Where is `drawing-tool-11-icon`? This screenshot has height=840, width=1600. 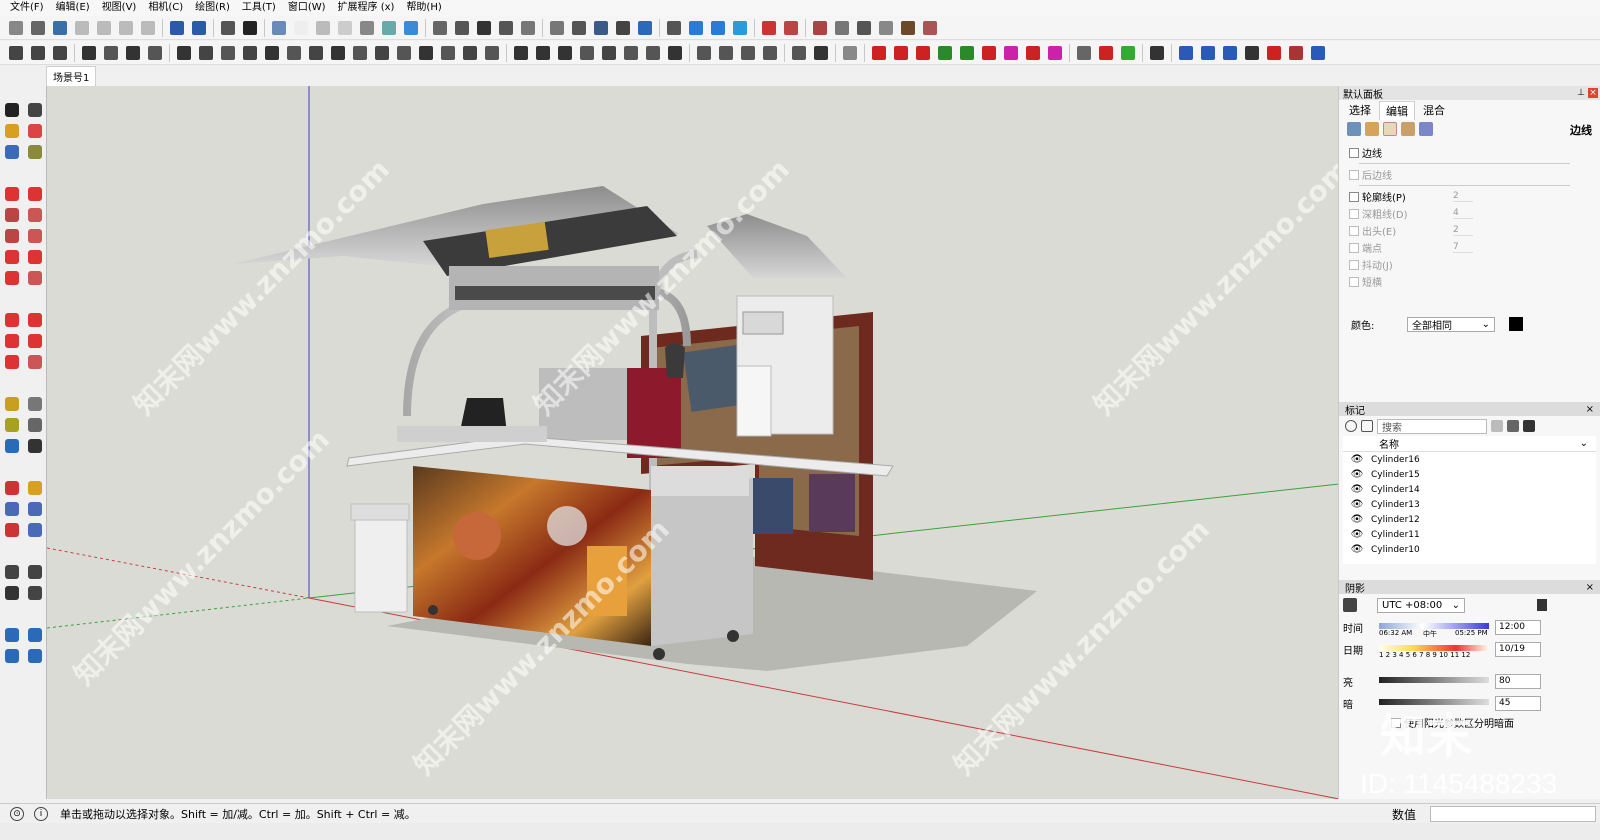
drawing-tool-11-icon is located at coordinates (12, 236).